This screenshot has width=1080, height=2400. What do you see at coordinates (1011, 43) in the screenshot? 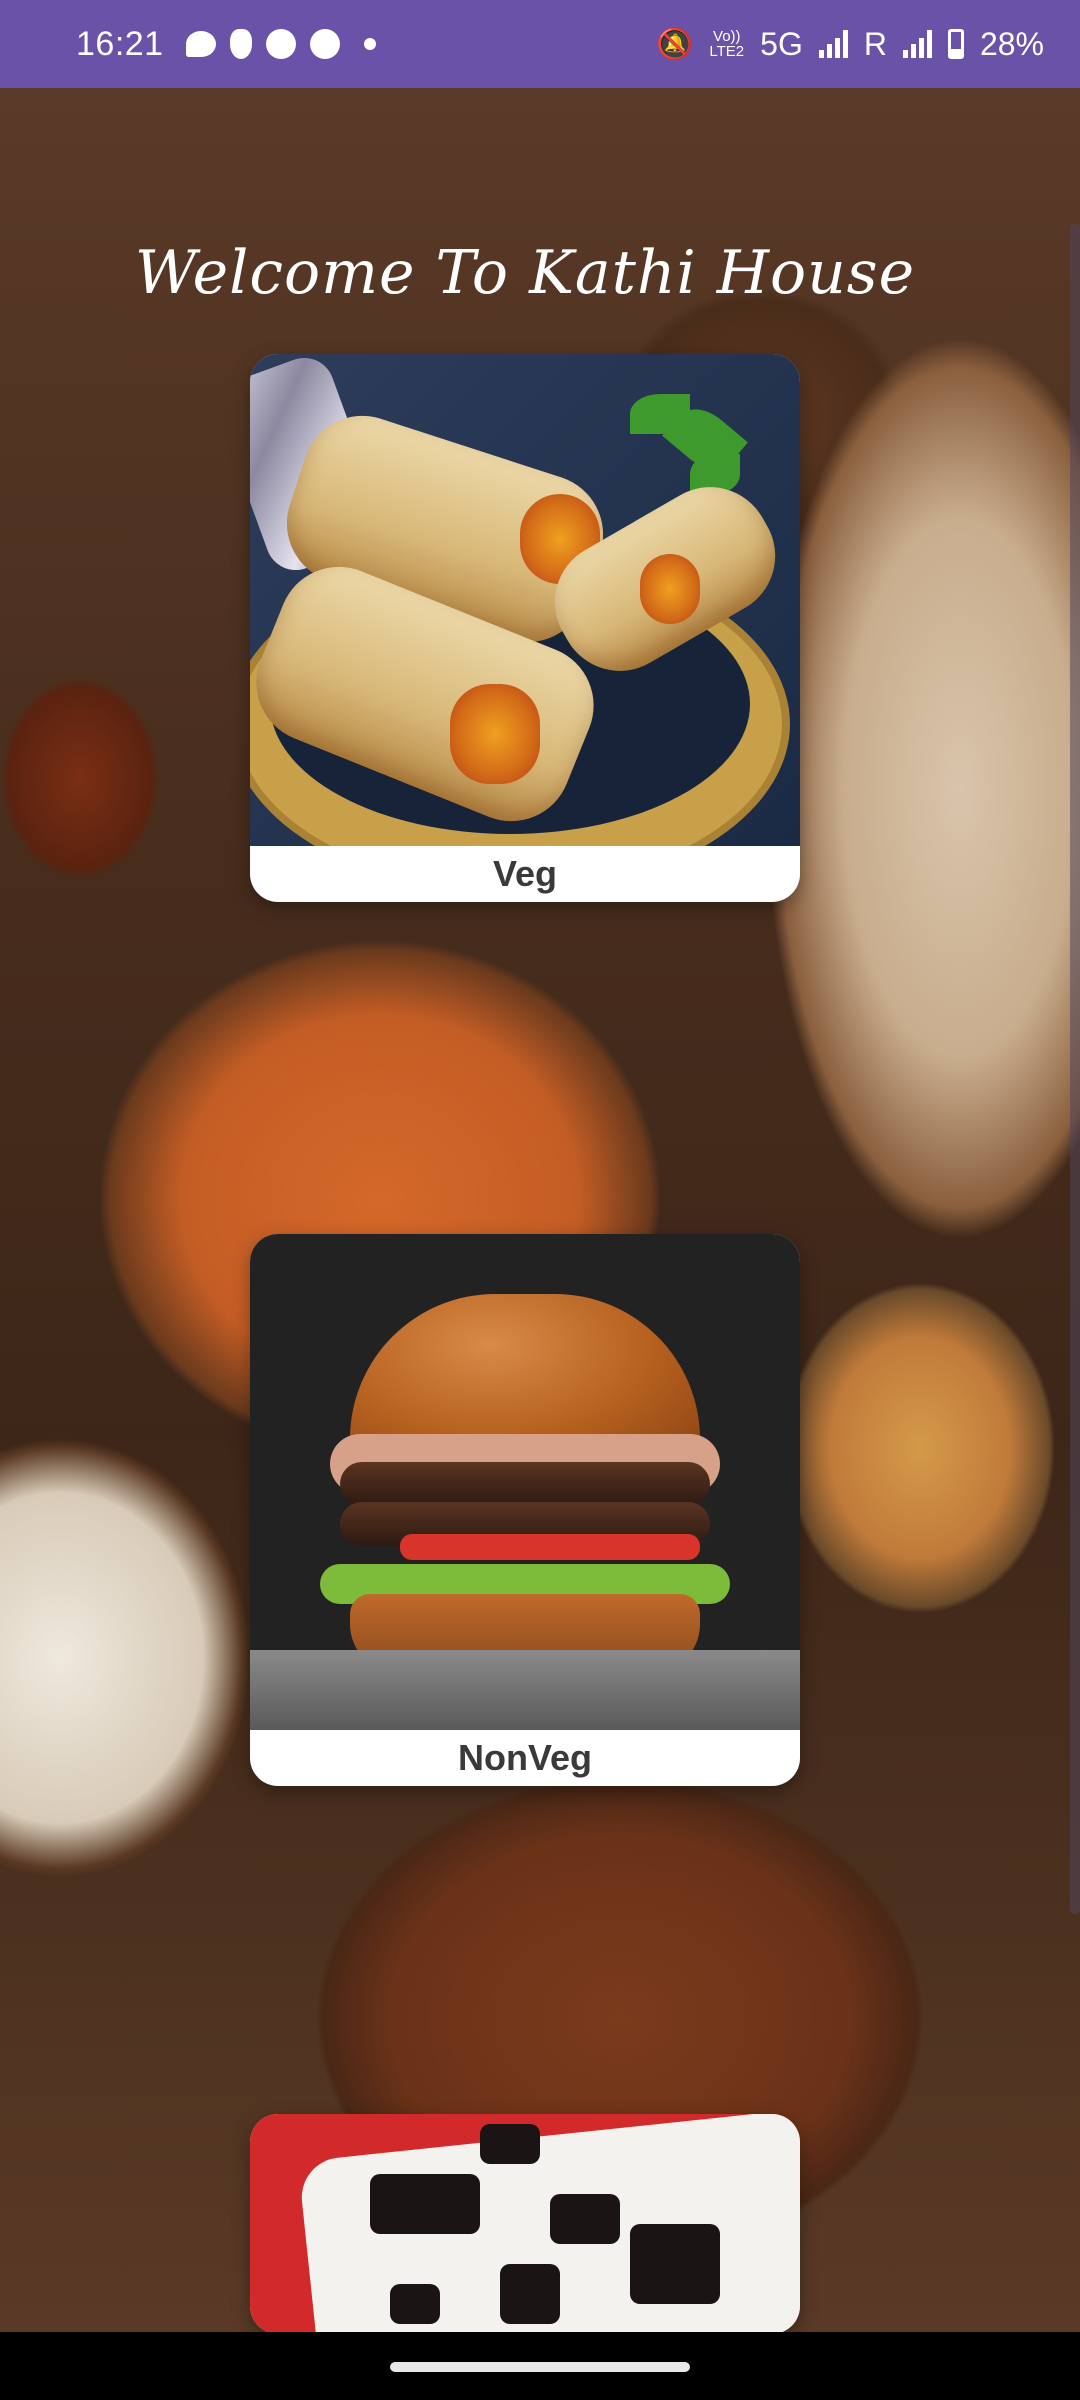
I see `battery-level: 28%` at bounding box center [1011, 43].